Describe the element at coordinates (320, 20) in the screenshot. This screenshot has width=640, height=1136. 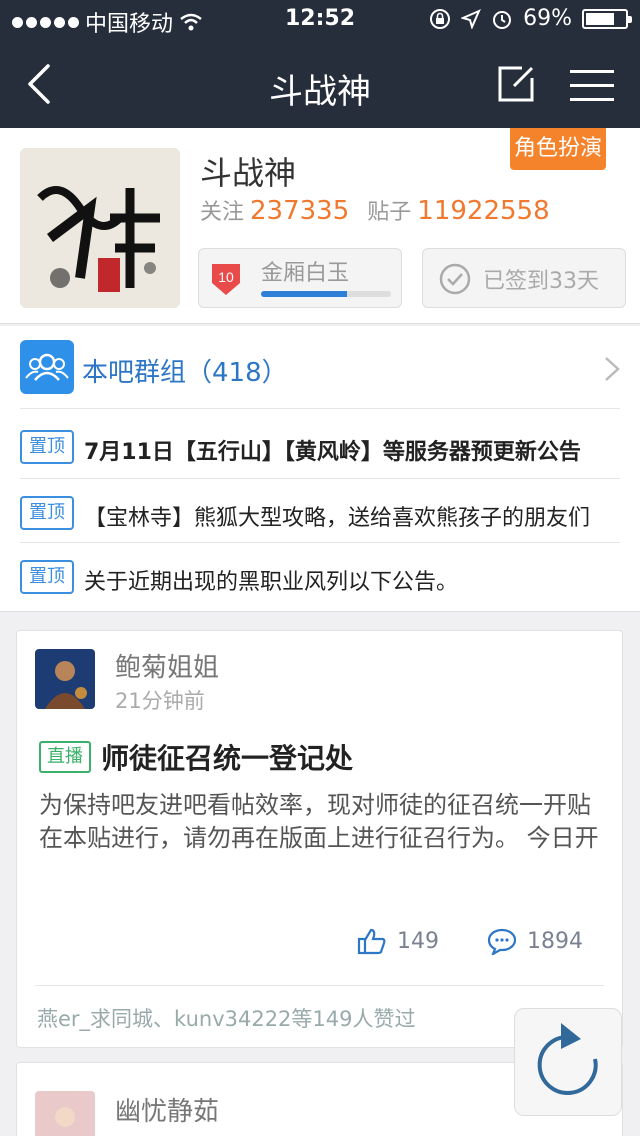
I see `status-bar: 中国移动 12:52 69%` at that location.